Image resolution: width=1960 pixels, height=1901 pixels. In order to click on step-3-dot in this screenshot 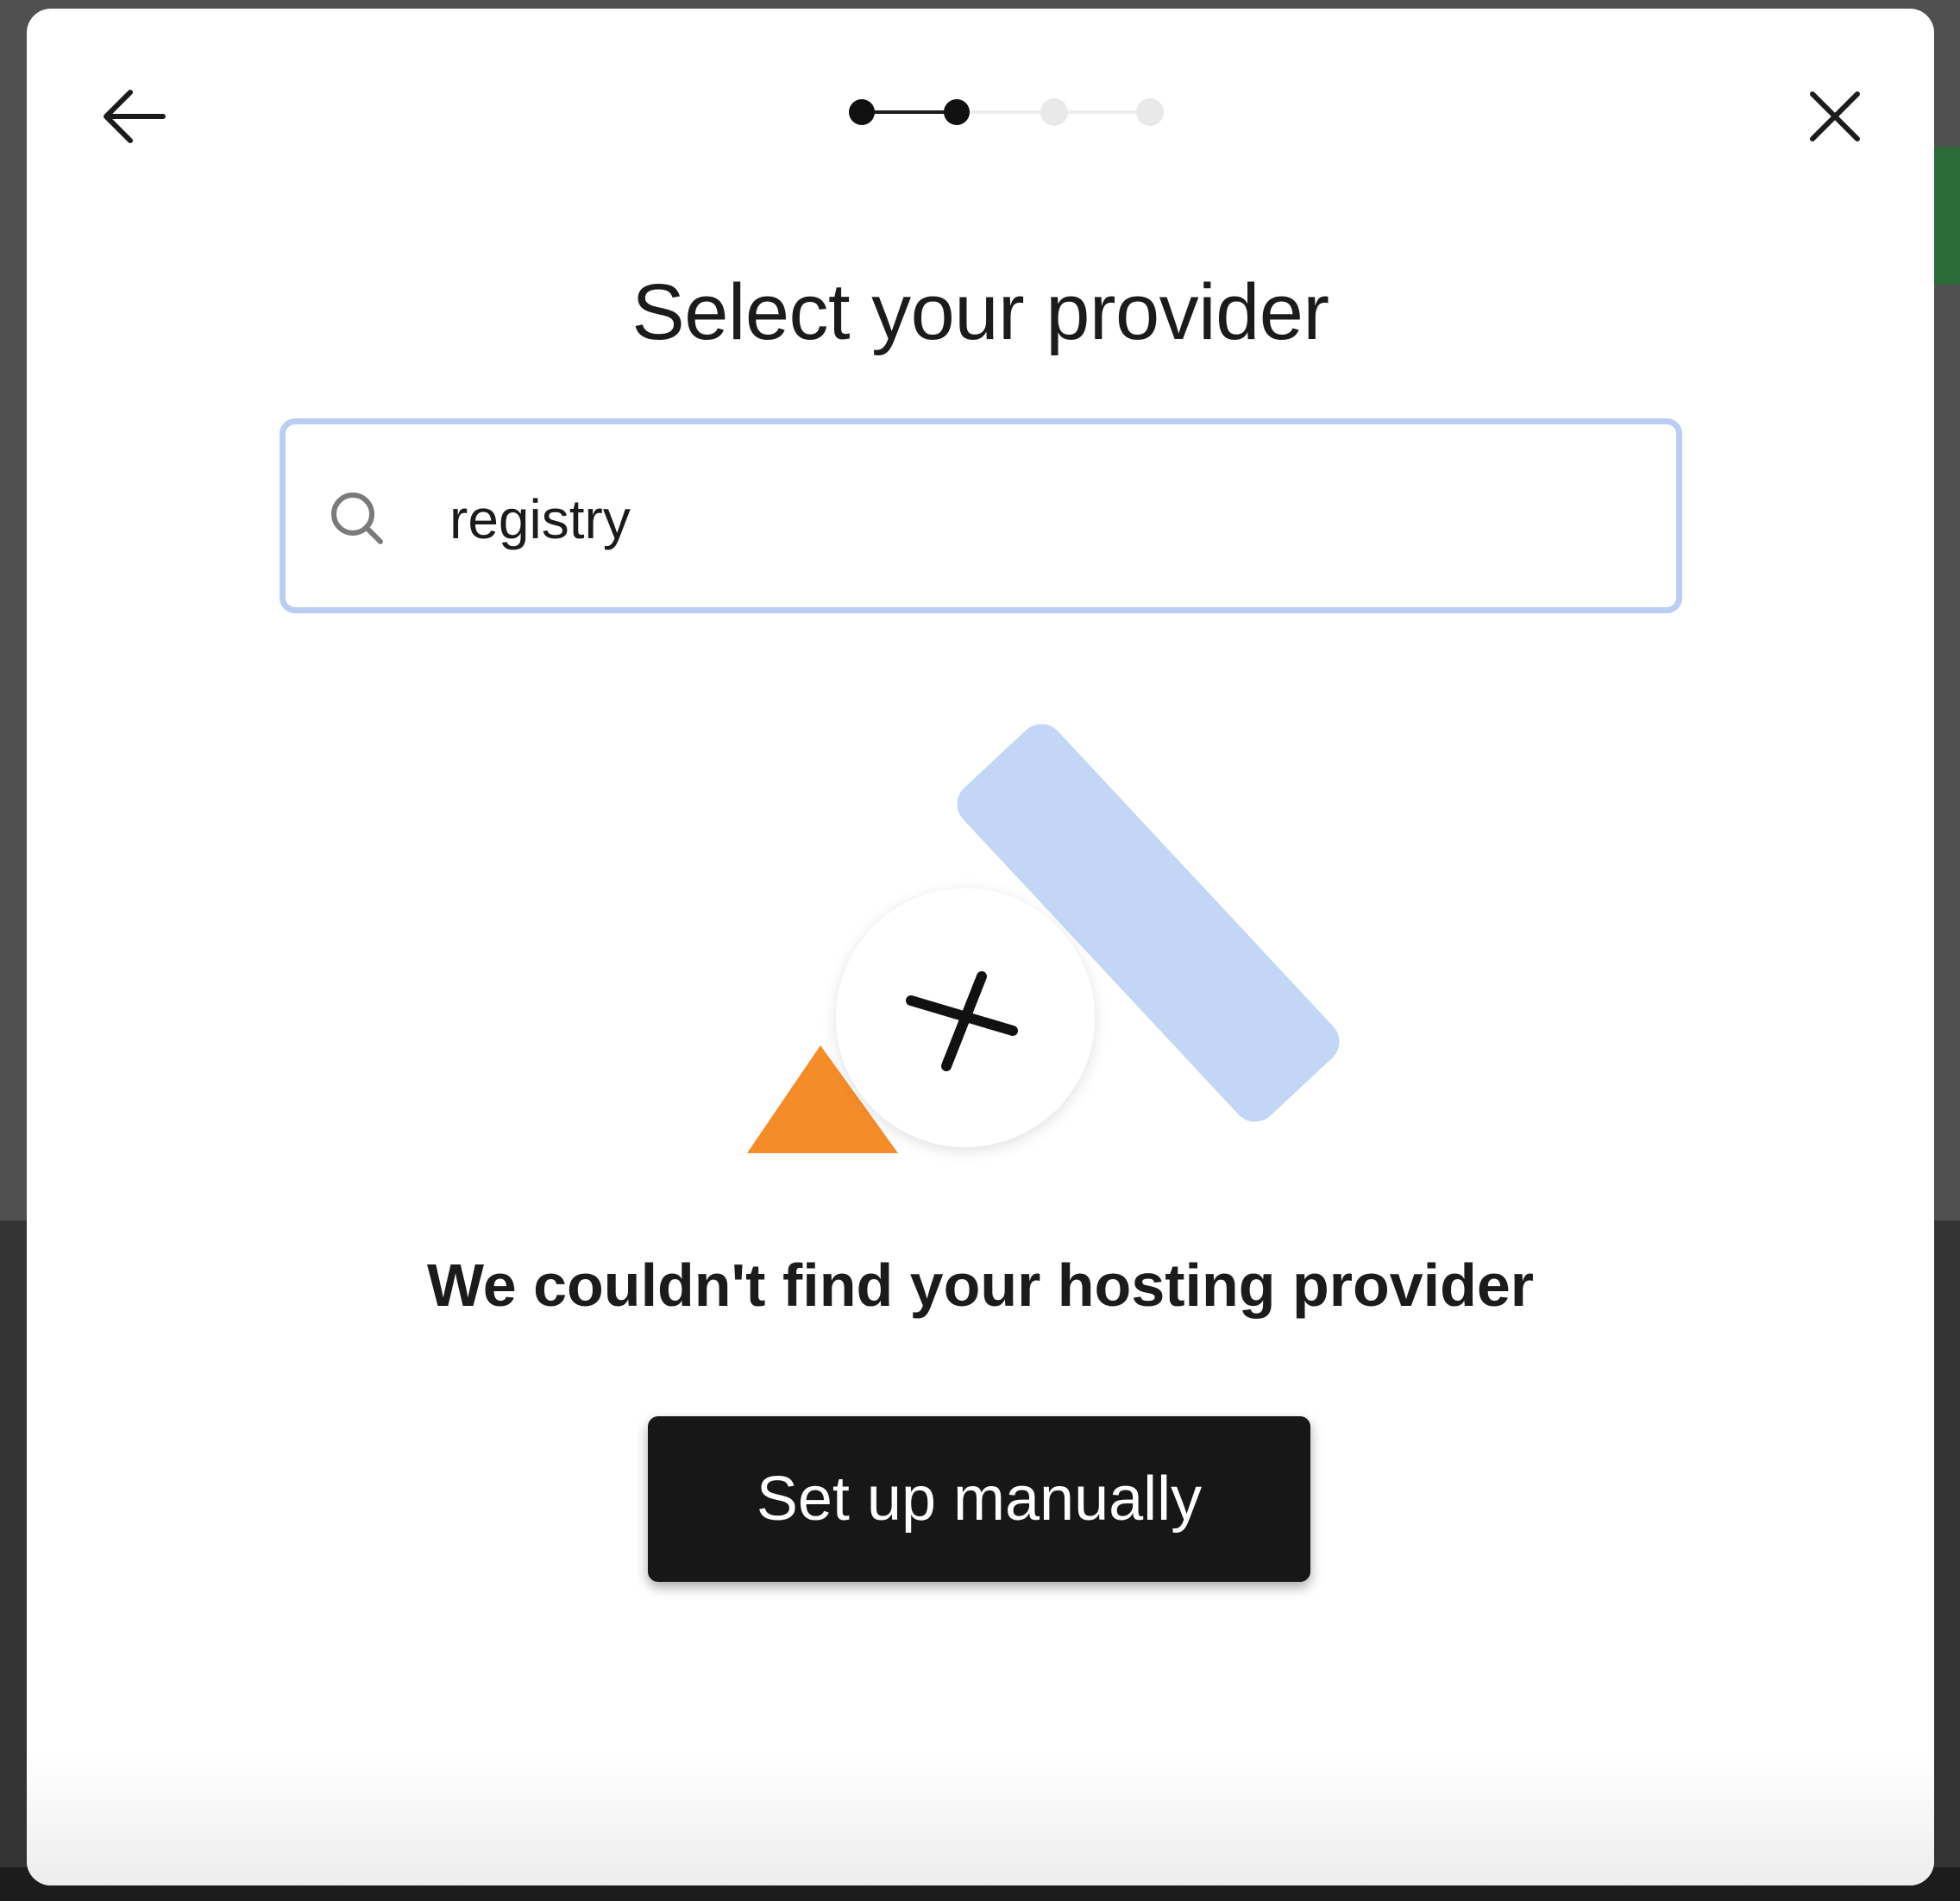, I will do `click(1054, 112)`.